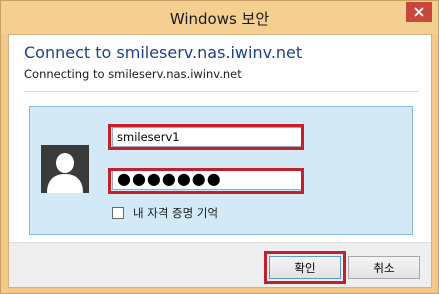 This screenshot has height=294, width=439. I want to click on remember-credentials-option: 내 자격 증명 기억, so click(165, 213).